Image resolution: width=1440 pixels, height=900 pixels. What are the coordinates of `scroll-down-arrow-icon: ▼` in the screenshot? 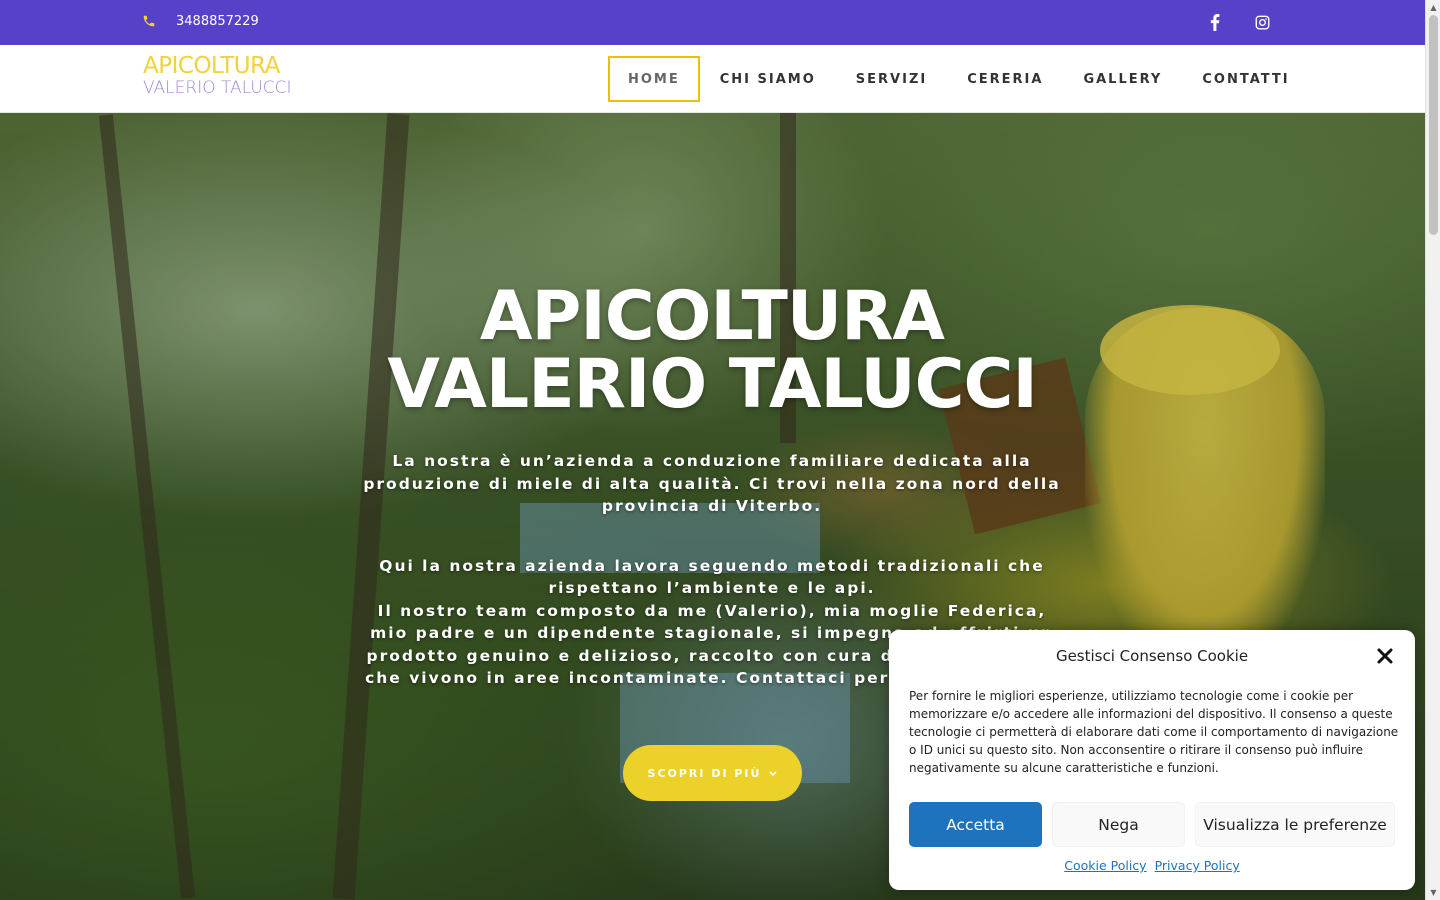 It's located at (1433, 892).